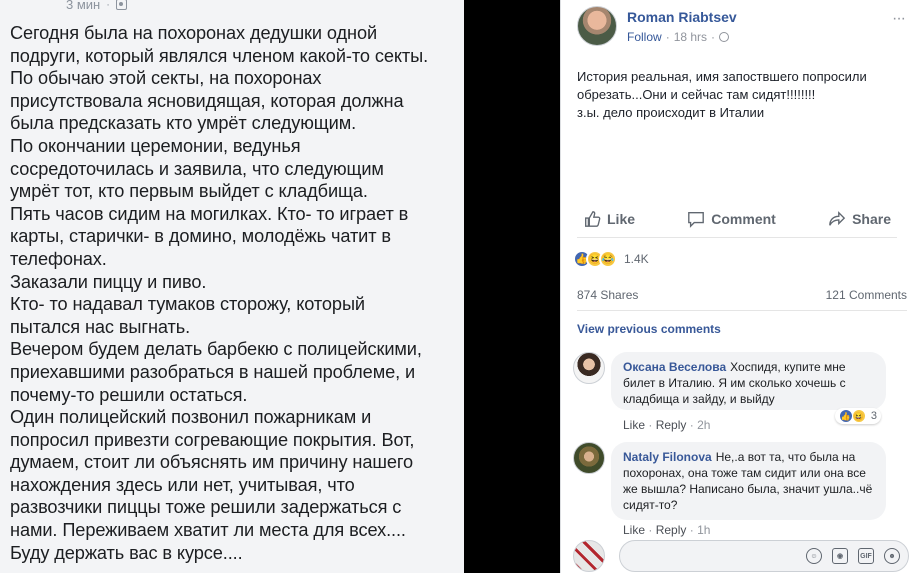 The image size is (911, 573). I want to click on camera-icon: ◉, so click(840, 556).